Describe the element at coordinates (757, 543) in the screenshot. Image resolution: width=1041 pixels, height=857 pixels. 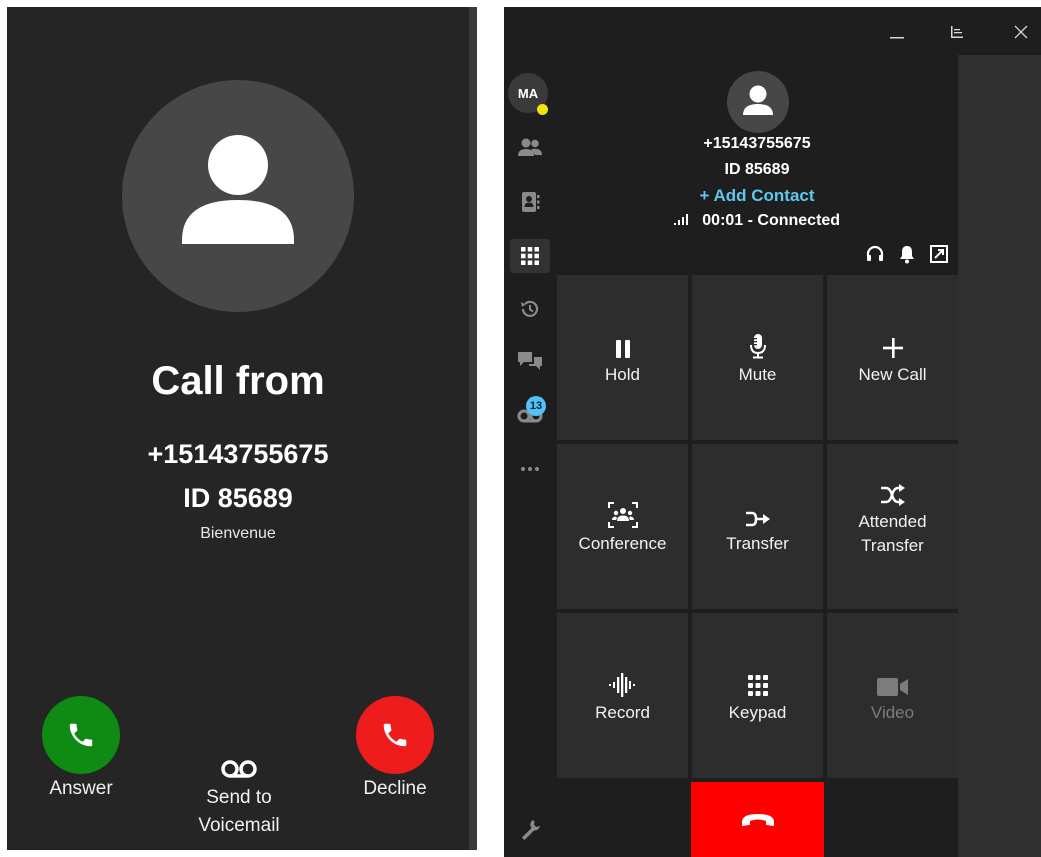
I see `transfer-label: Transfer` at that location.